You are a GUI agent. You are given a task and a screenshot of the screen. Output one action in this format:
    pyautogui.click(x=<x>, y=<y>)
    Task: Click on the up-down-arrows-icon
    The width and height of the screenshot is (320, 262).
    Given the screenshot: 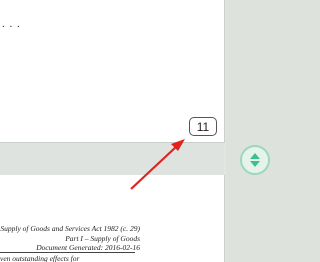 What is the action you would take?
    pyautogui.click(x=255, y=160)
    